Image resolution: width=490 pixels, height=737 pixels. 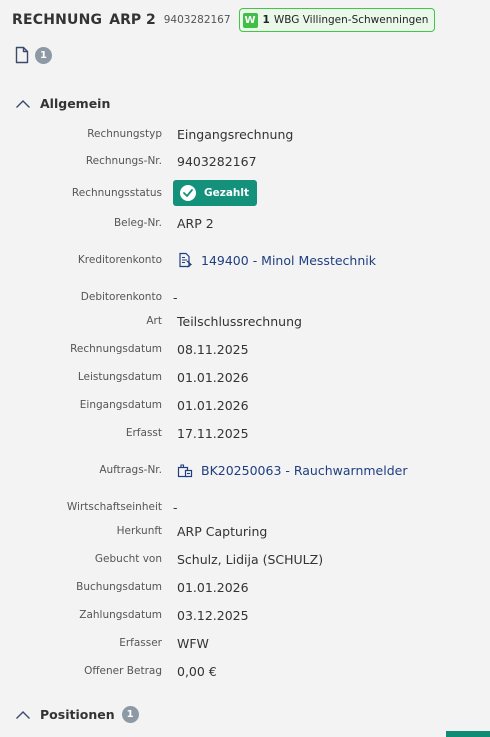 What do you see at coordinates (222, 531) in the screenshot?
I see `field-value: ARP Capturing` at bounding box center [222, 531].